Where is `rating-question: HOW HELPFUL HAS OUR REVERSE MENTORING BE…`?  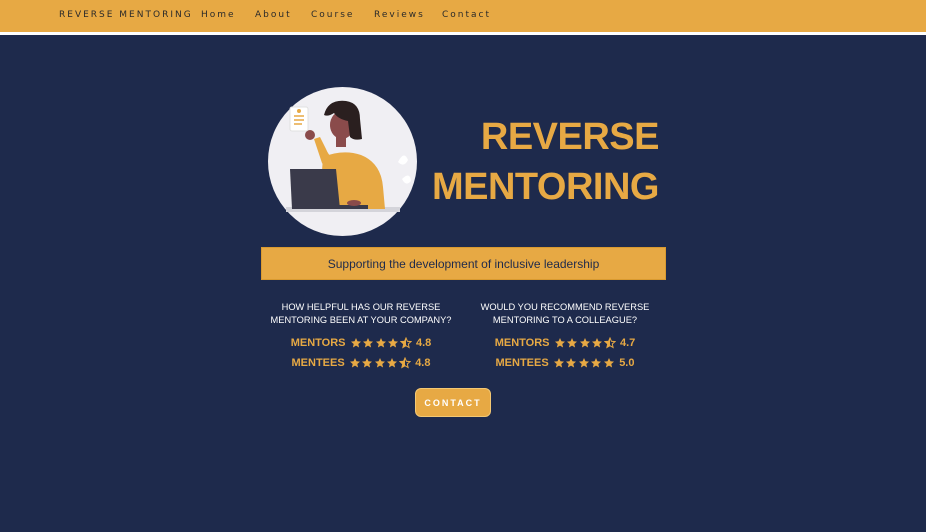
rating-question: HOW HELPFUL HAS OUR REVERSE MENTORING BE… is located at coordinates (361, 313).